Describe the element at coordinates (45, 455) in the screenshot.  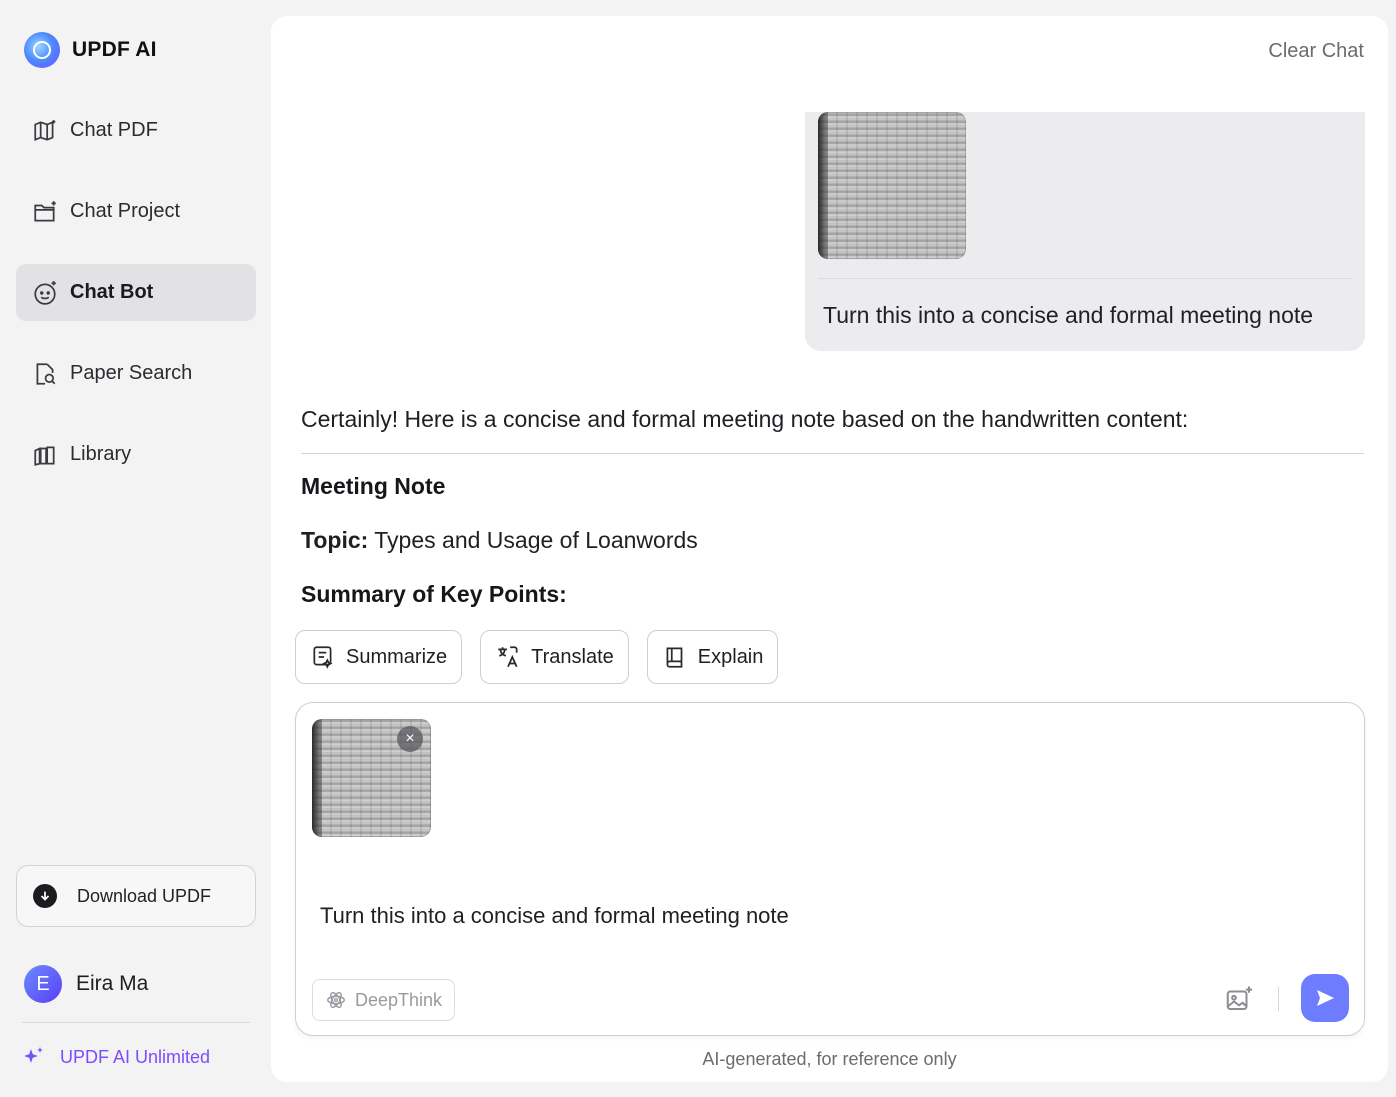
I see `library-icon` at that location.